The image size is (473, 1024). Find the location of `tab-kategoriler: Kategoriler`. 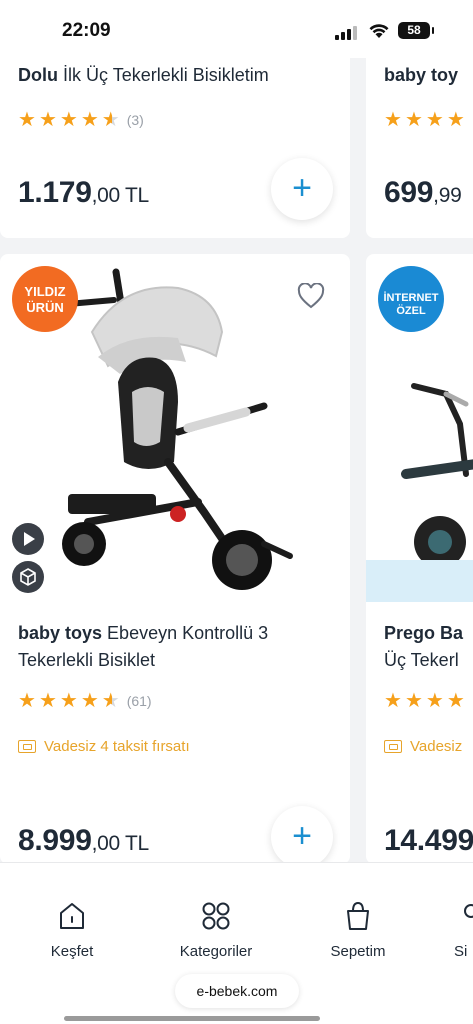

tab-kategoriler: Kategoriler is located at coordinates (216, 929).